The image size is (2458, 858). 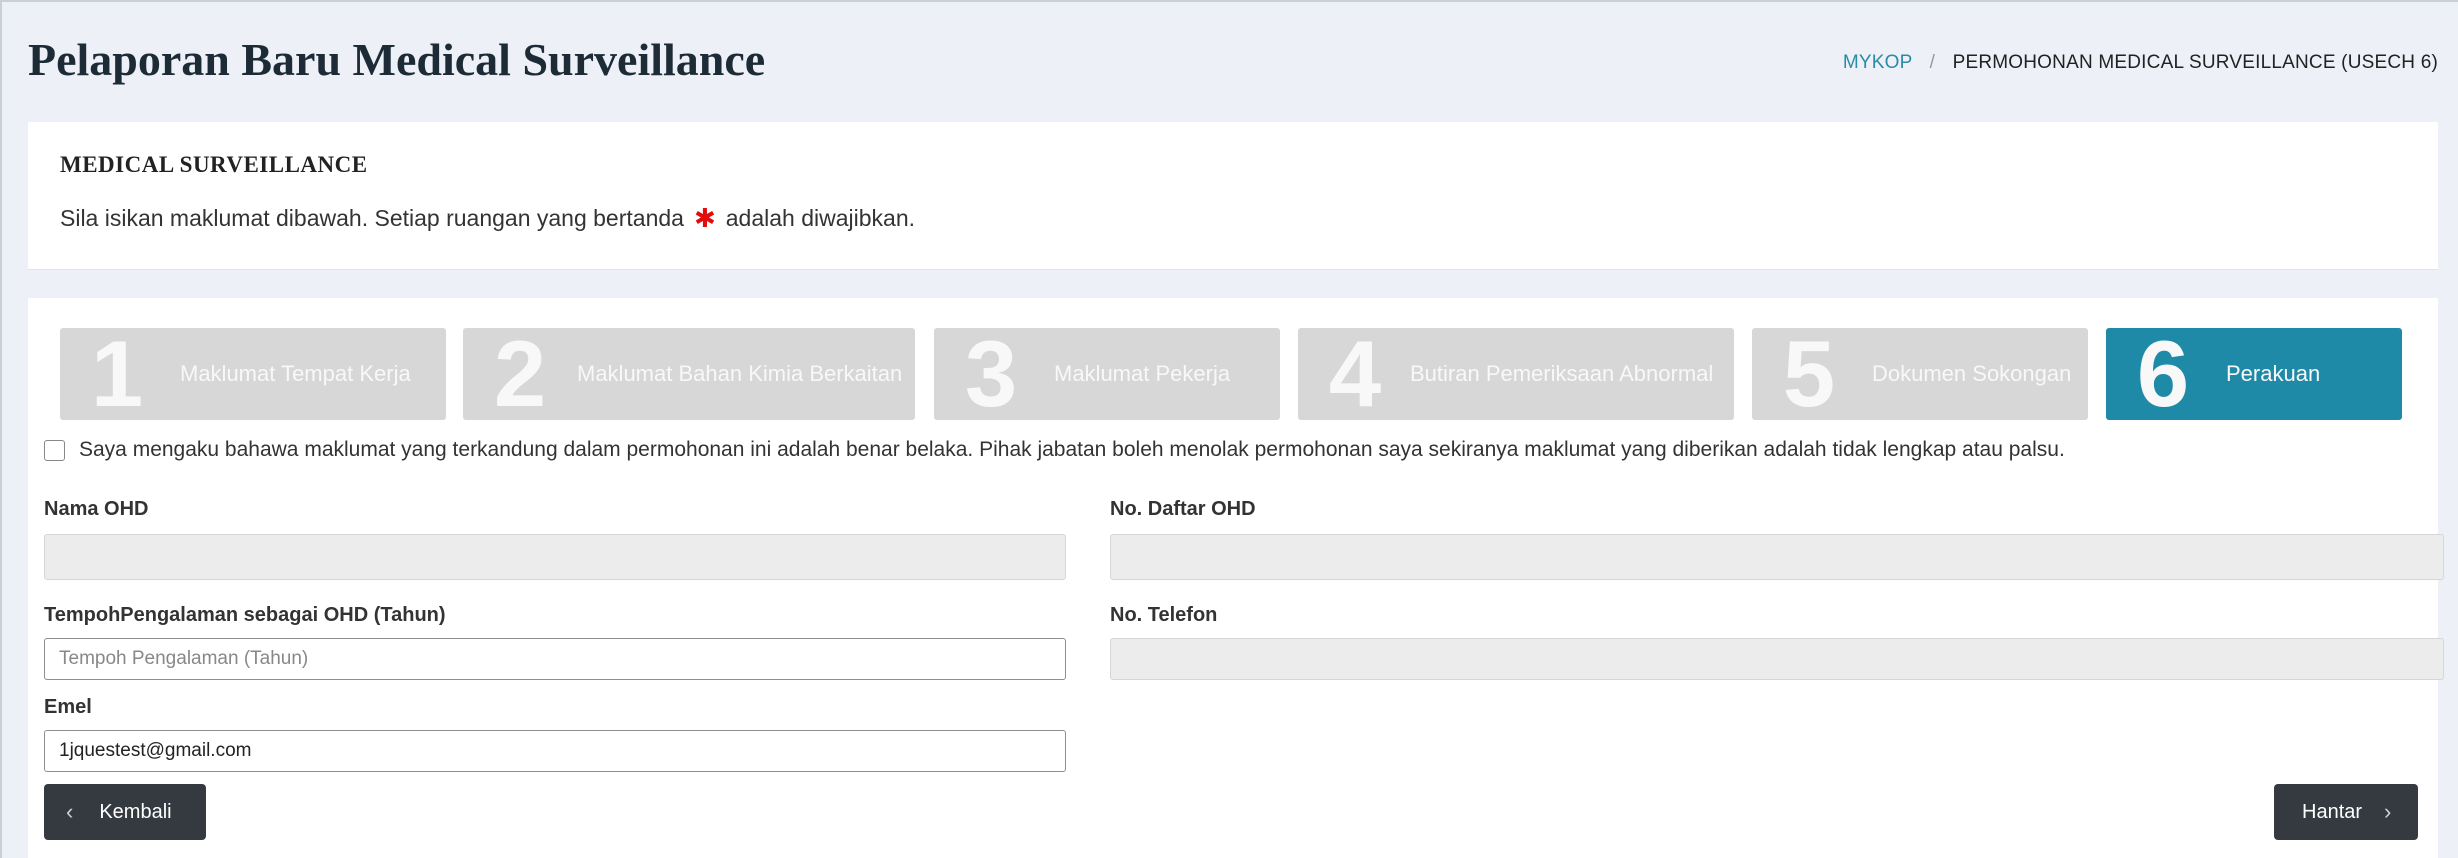 I want to click on nama-ohd-label: Nama OHD, so click(x=96, y=509).